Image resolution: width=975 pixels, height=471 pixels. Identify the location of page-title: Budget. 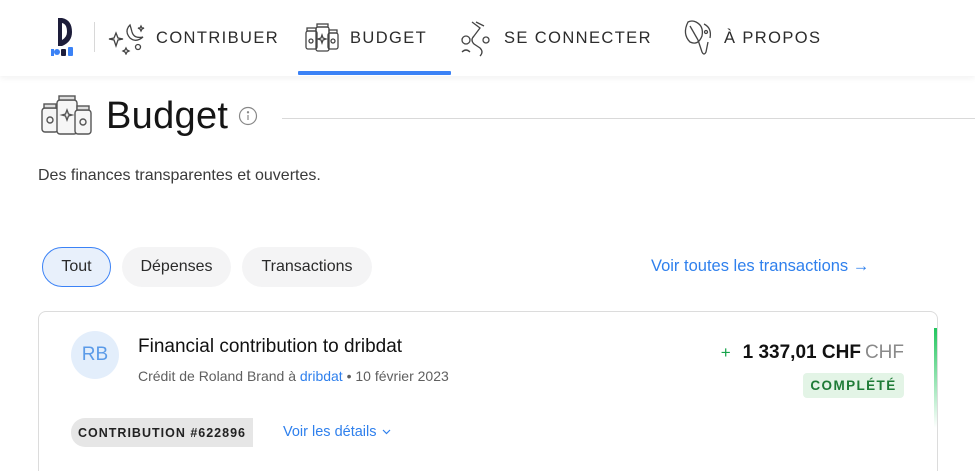
(167, 115).